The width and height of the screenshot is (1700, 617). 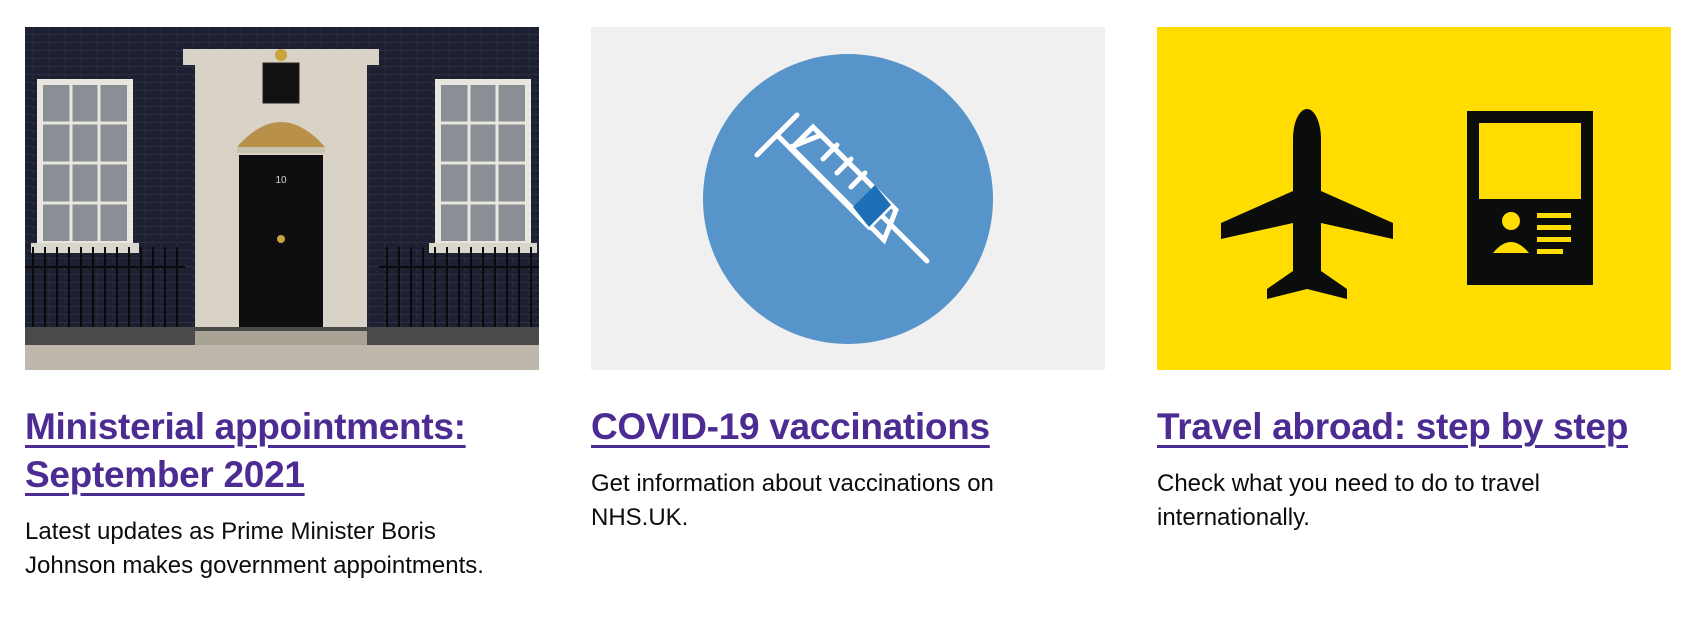 I want to click on ministerial-appointments-link: Ministerial appointments: September 2021, so click(x=275, y=451).